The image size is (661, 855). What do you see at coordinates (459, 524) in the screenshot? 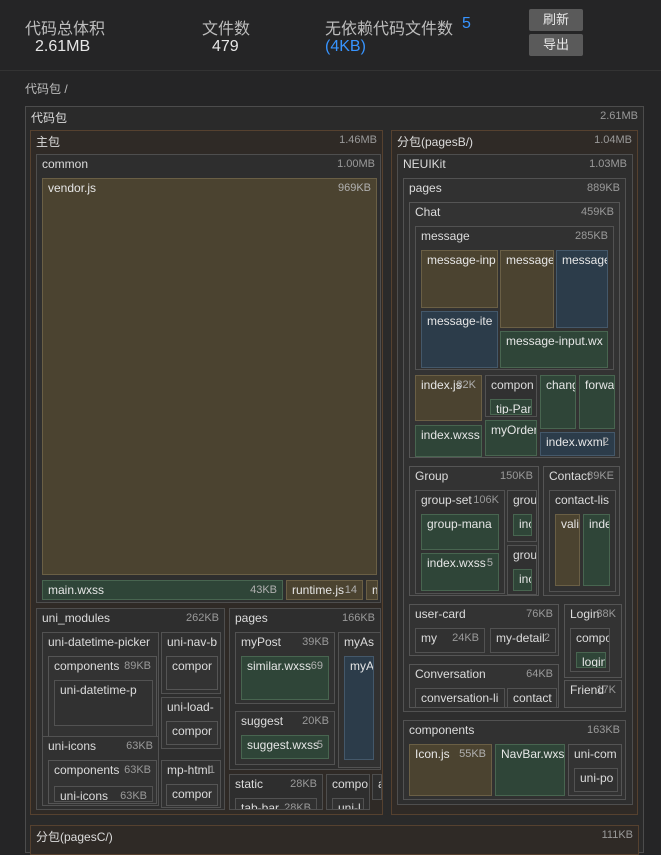
I see `treemap-node-label: group-mana` at bounding box center [459, 524].